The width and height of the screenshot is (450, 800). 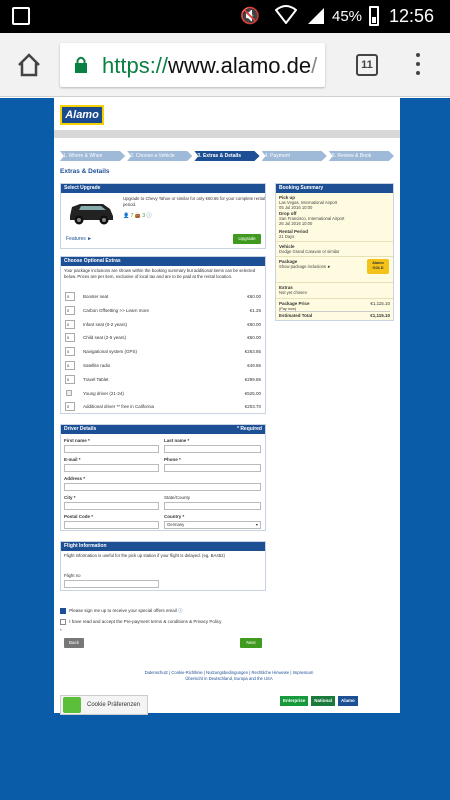 I want to click on upgrade-button: Upgrade, so click(x=247, y=239).